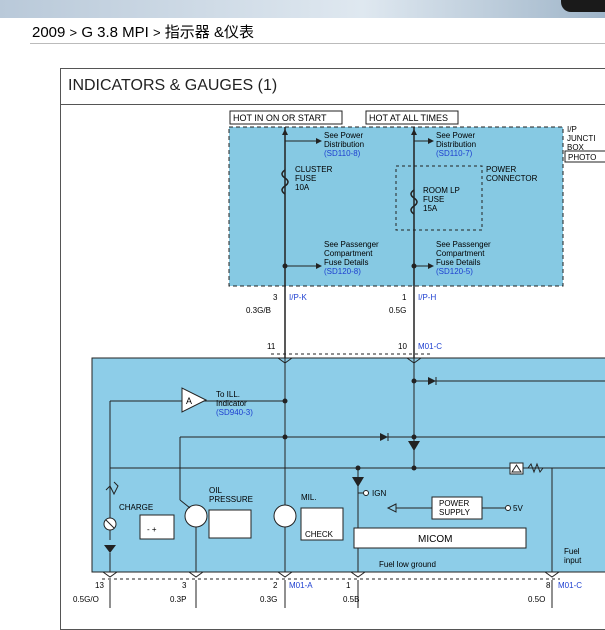 Image resolution: width=605 pixels, height=630 pixels. I want to click on check-label: CHECK, so click(319, 534).